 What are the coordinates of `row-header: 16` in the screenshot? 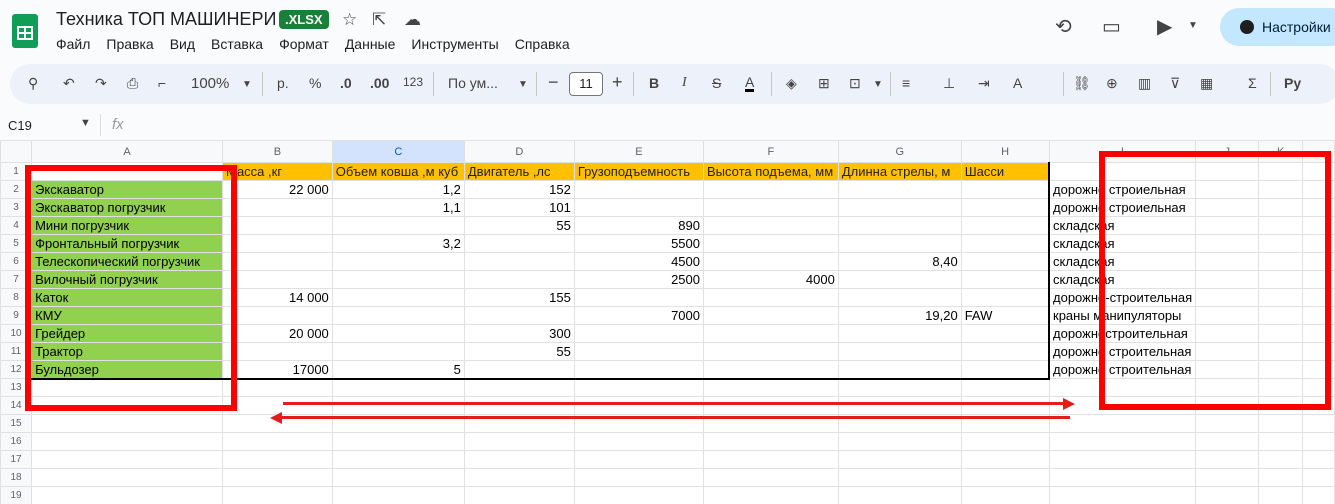 It's located at (16, 441).